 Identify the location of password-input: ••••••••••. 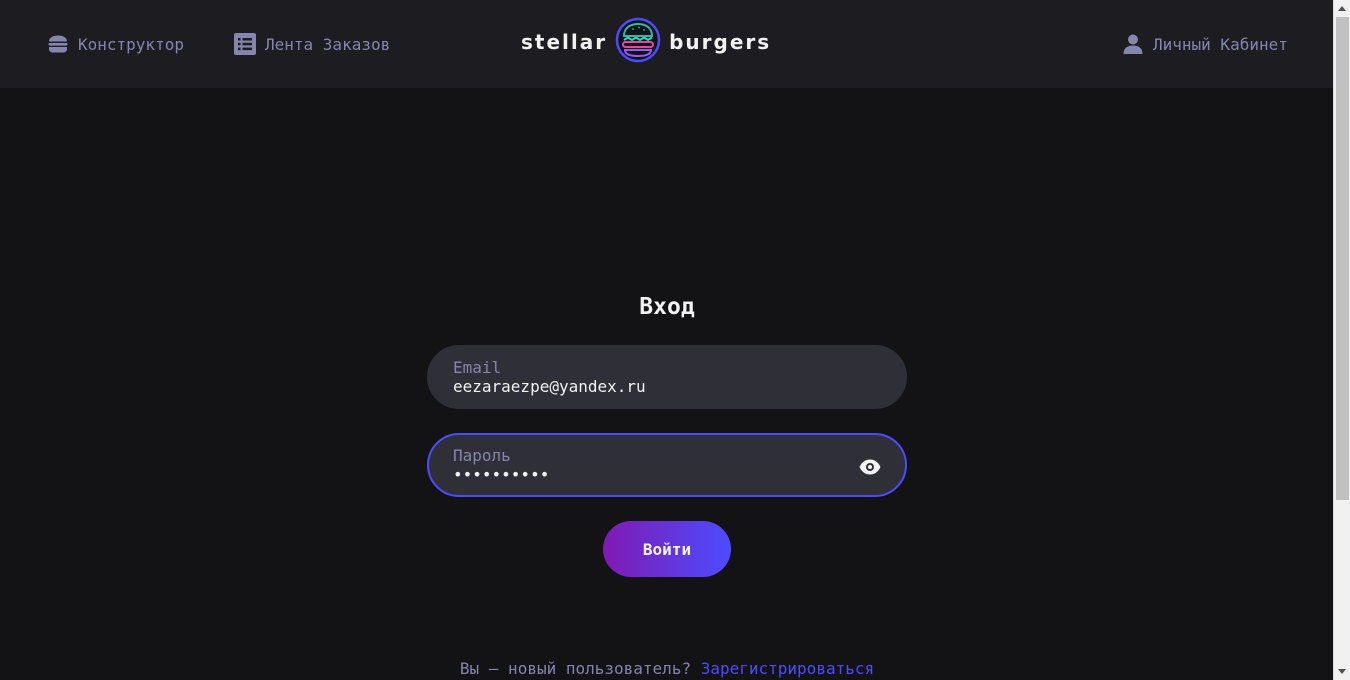
(643, 474).